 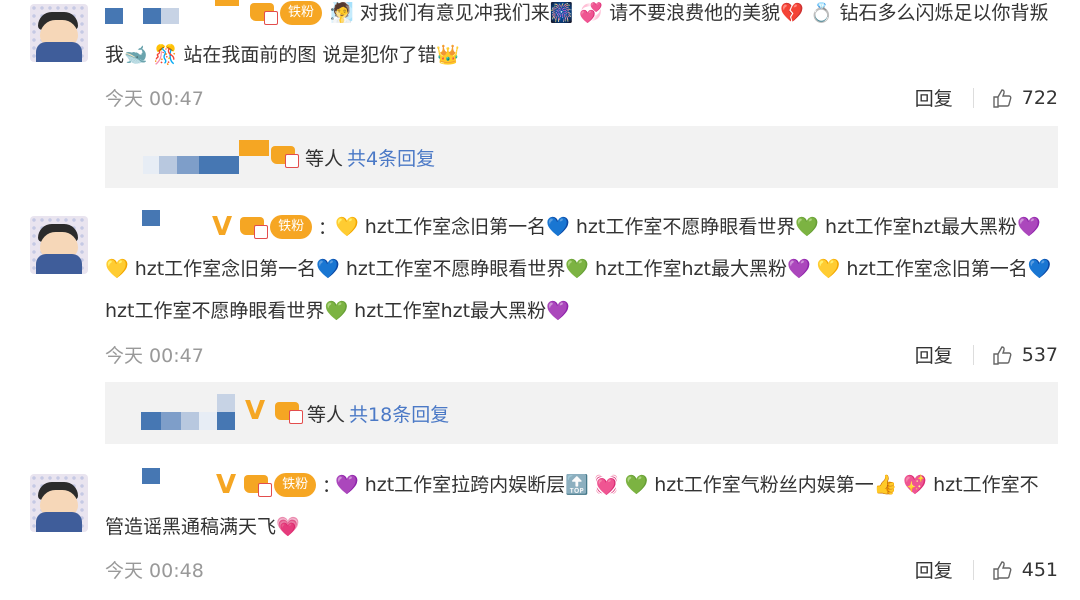 What do you see at coordinates (1039, 569) in the screenshot?
I see `like-count: 451` at bounding box center [1039, 569].